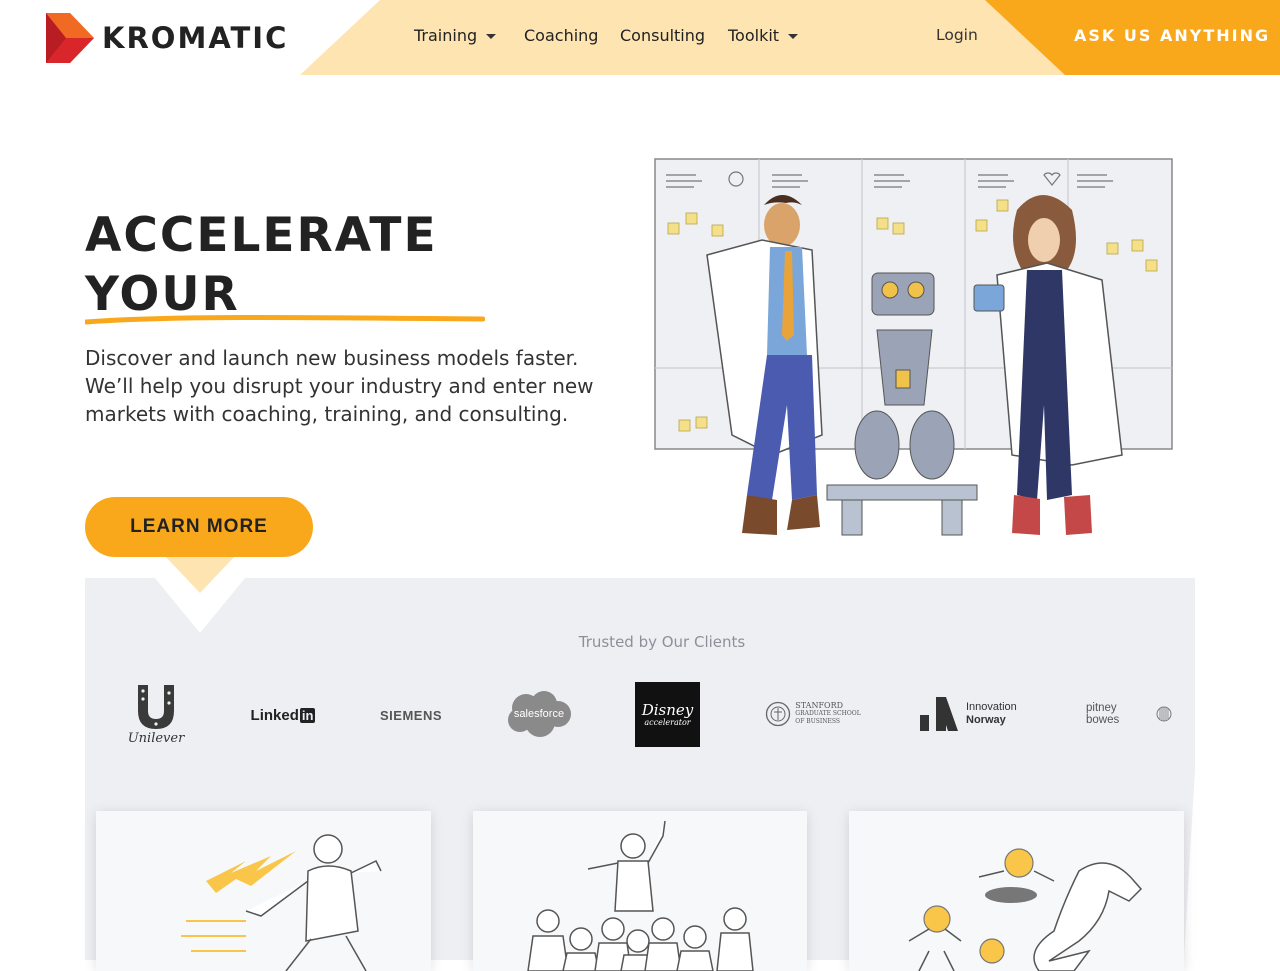  I want to click on nav-consulting: Consulting, so click(662, 35).